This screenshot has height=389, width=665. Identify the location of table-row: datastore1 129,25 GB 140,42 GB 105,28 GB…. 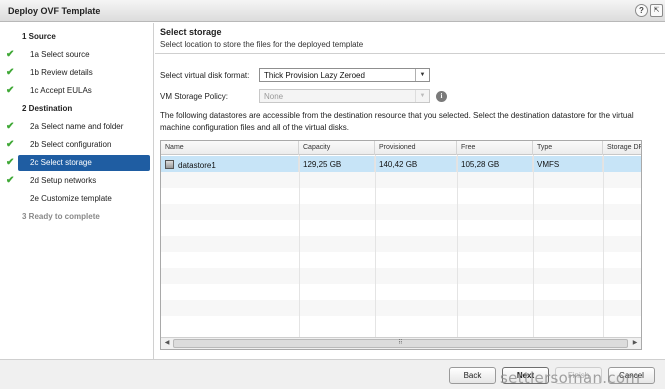
(401, 164).